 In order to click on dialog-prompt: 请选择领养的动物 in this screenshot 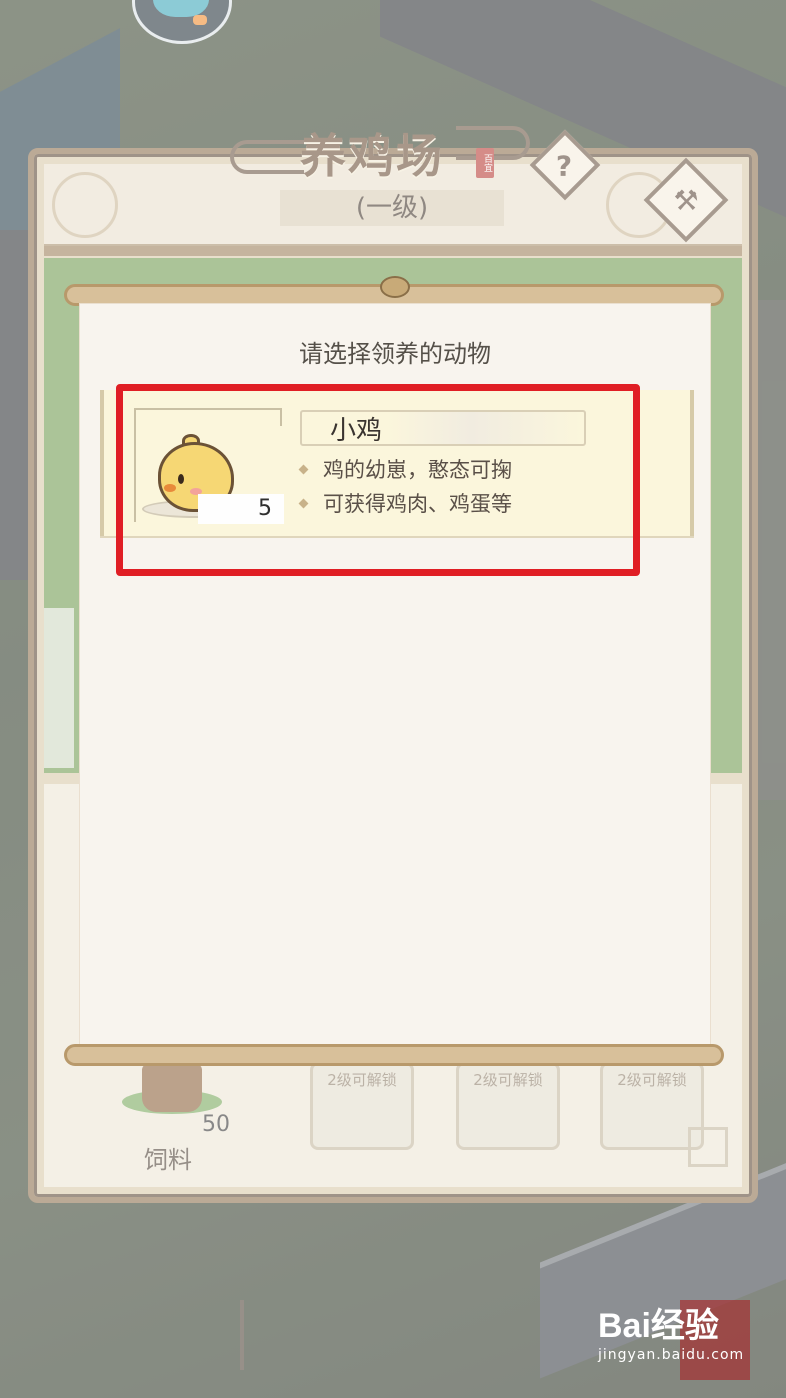, I will do `click(395, 354)`.